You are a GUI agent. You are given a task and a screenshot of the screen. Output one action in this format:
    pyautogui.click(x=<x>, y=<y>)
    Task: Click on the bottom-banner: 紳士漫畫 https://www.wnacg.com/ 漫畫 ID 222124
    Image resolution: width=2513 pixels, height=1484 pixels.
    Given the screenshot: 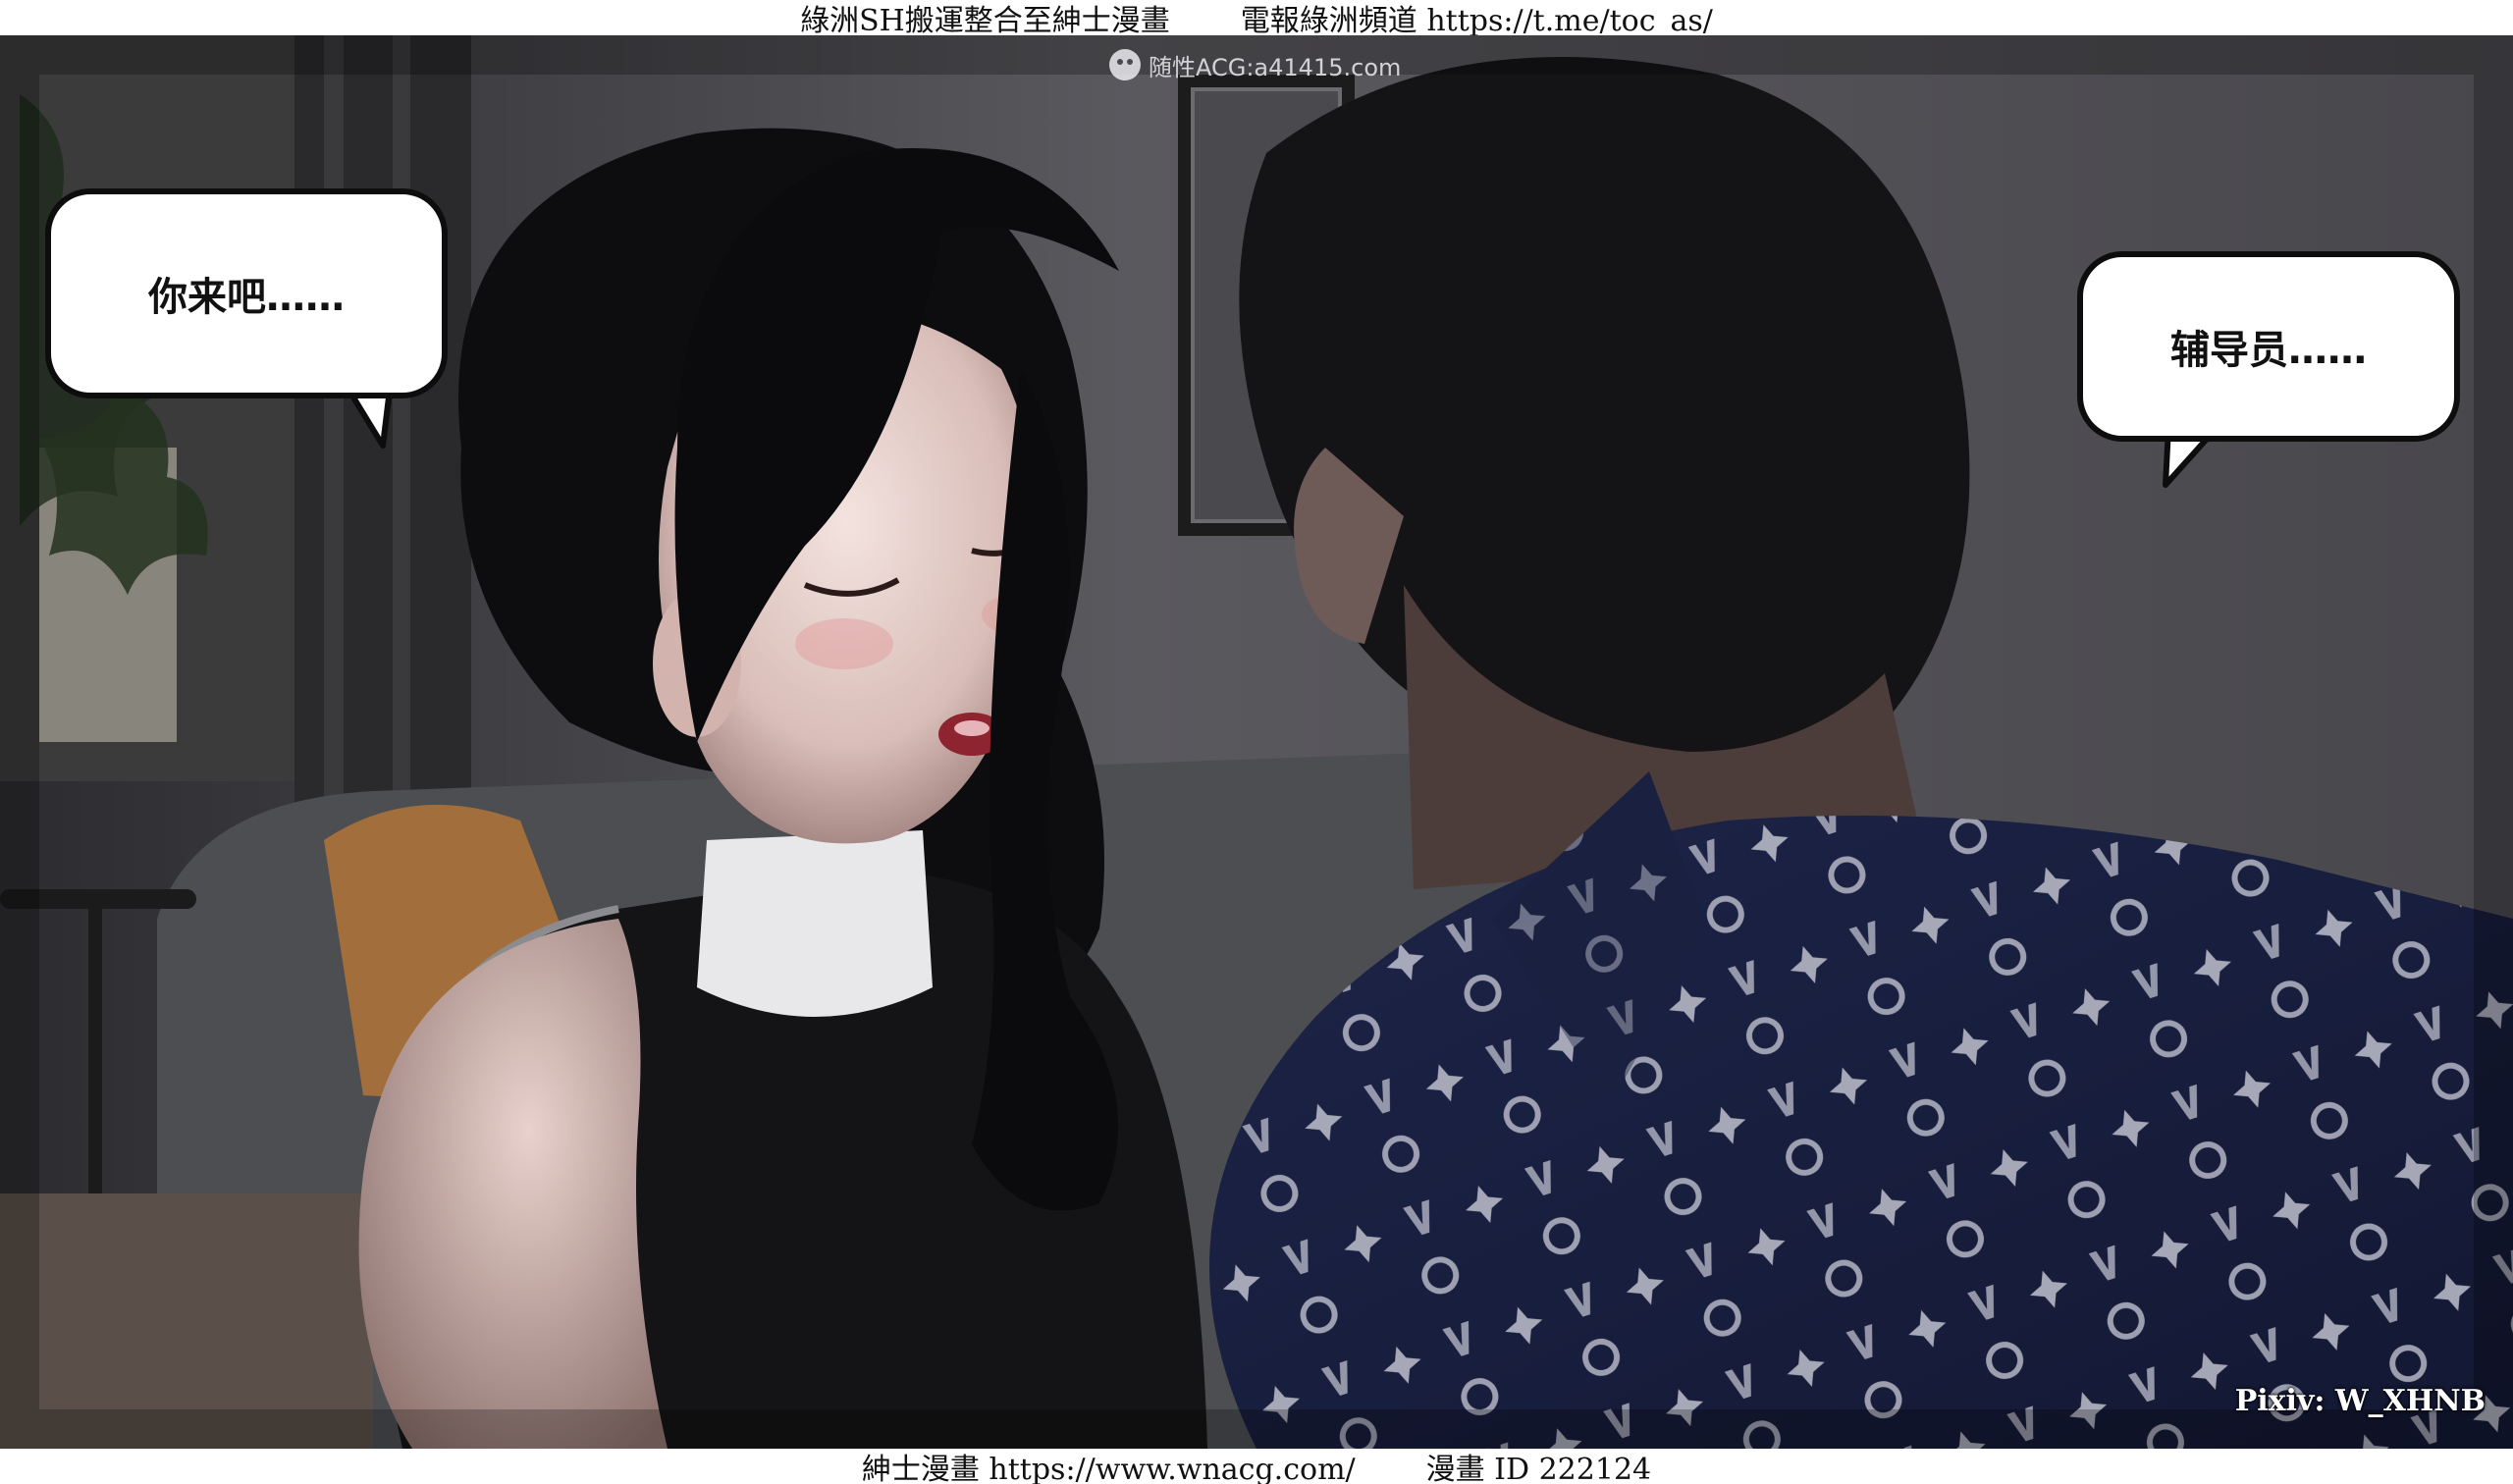 What is the action you would take?
    pyautogui.click(x=1256, y=1466)
    